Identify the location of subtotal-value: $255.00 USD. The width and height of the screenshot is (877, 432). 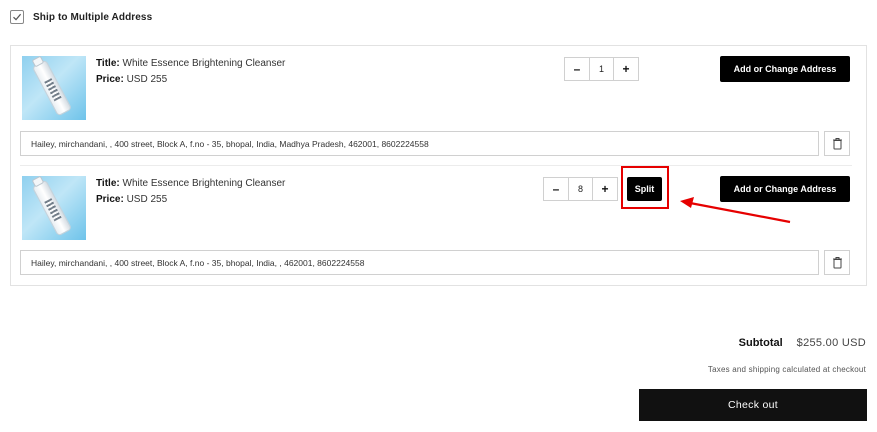
(831, 343).